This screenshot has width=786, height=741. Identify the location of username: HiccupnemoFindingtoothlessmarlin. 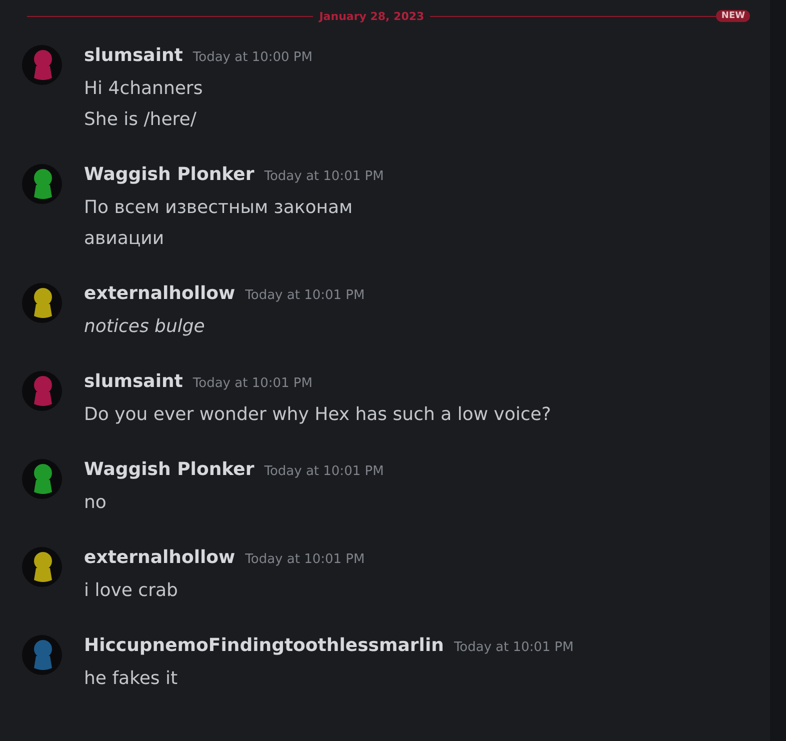
(264, 645).